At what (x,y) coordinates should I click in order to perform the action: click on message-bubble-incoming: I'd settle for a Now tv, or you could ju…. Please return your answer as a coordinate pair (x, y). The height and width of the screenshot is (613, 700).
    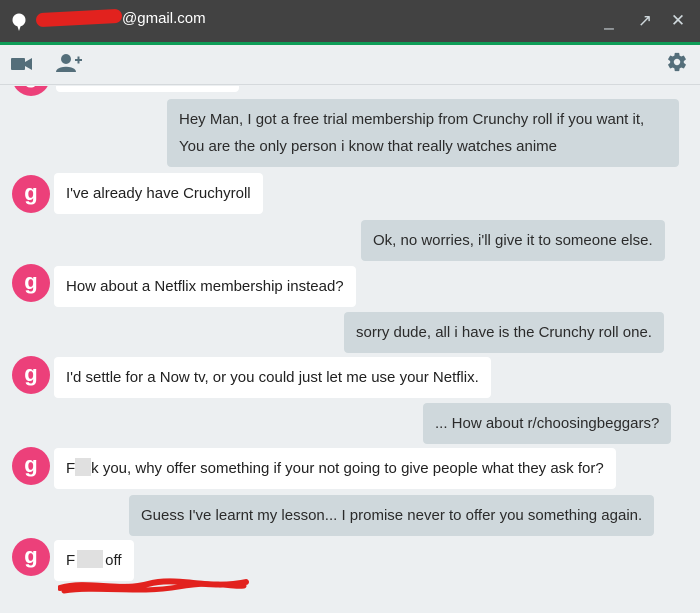
    Looking at the image, I should click on (272, 377).